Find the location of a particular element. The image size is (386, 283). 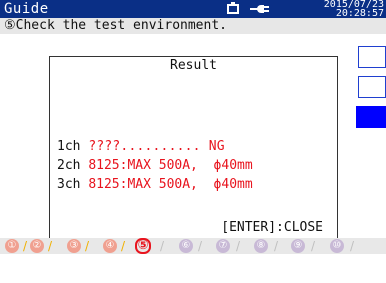

step-9: ⑨ is located at coordinates (298, 246).